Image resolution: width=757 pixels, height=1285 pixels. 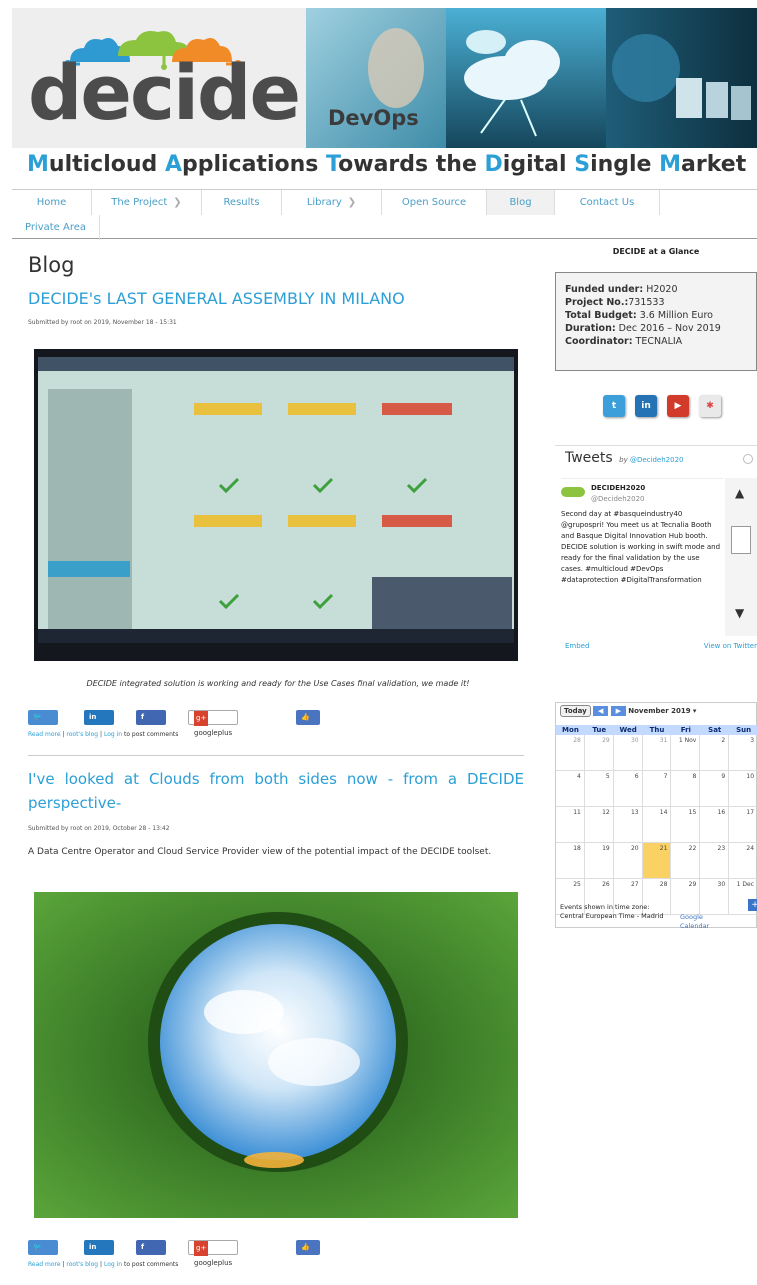 What do you see at coordinates (656, 341) in the screenshot?
I see `glance-row: Coordinator: TECNALIA` at bounding box center [656, 341].